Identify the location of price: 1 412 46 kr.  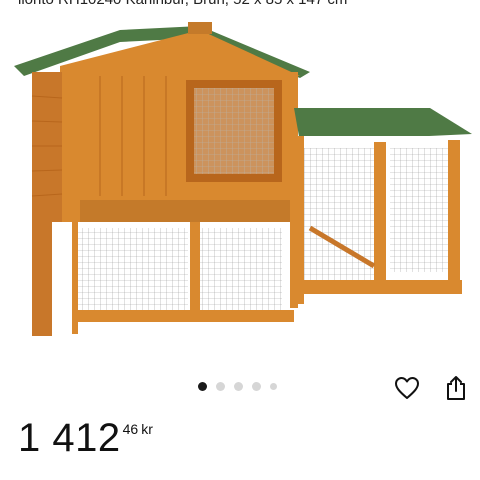
(85, 438).